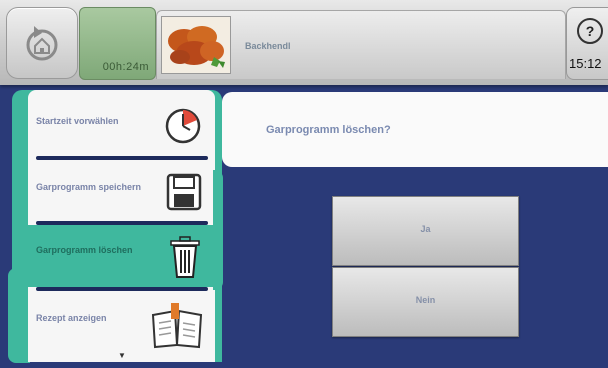  I want to click on floppy-disk-icon, so click(184, 194).